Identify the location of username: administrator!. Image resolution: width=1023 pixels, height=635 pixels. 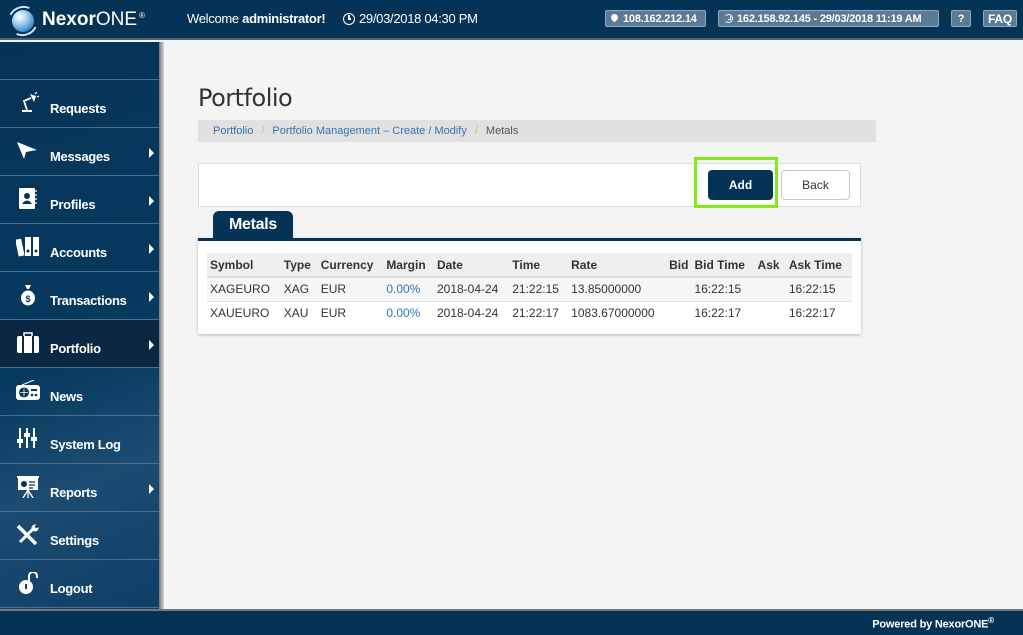
(284, 18).